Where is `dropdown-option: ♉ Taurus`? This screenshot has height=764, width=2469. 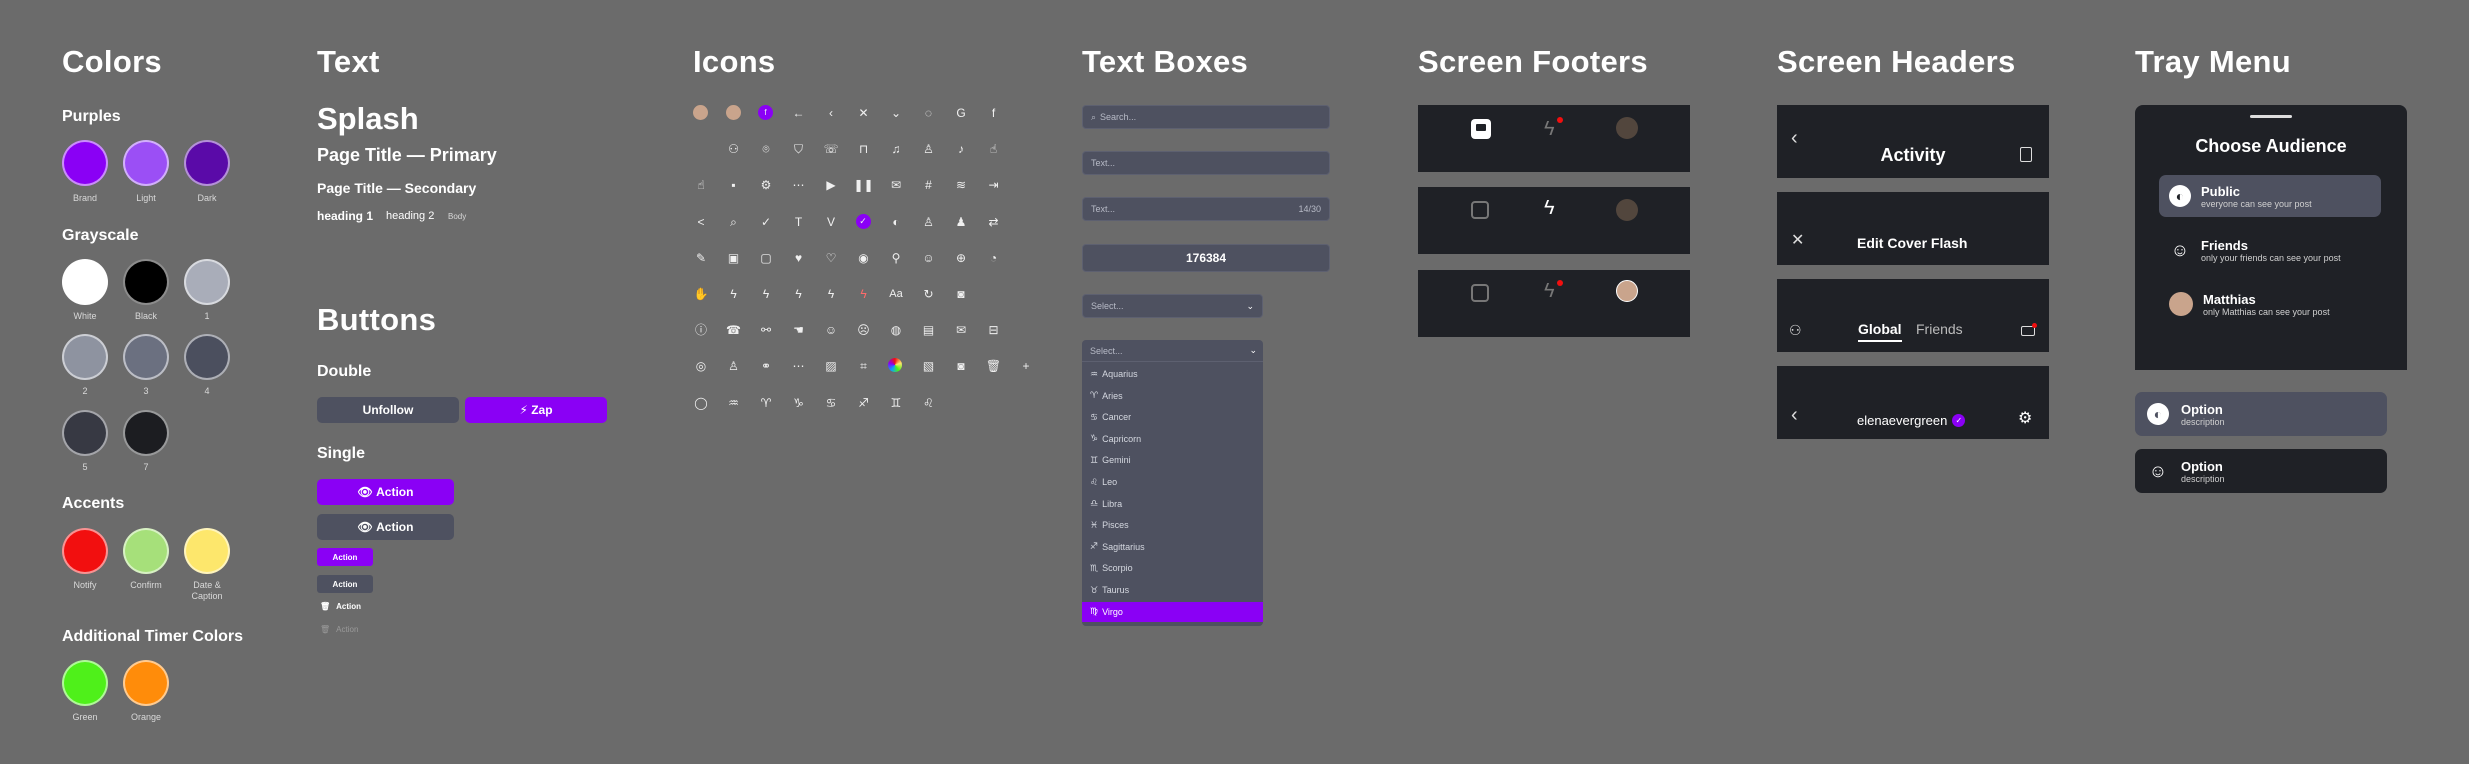
dropdown-option: ♉ Taurus is located at coordinates (1172, 590).